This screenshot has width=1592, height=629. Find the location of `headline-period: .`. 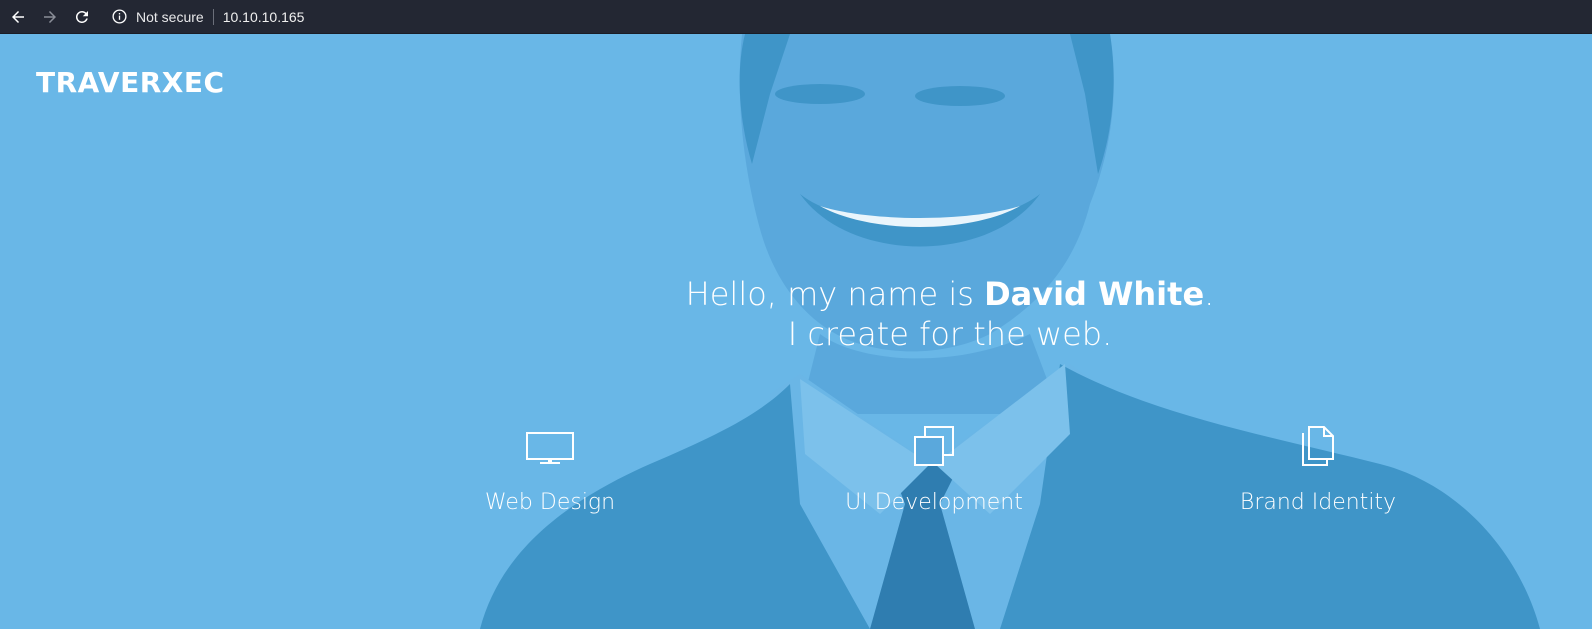

headline-period: . is located at coordinates (1209, 294).